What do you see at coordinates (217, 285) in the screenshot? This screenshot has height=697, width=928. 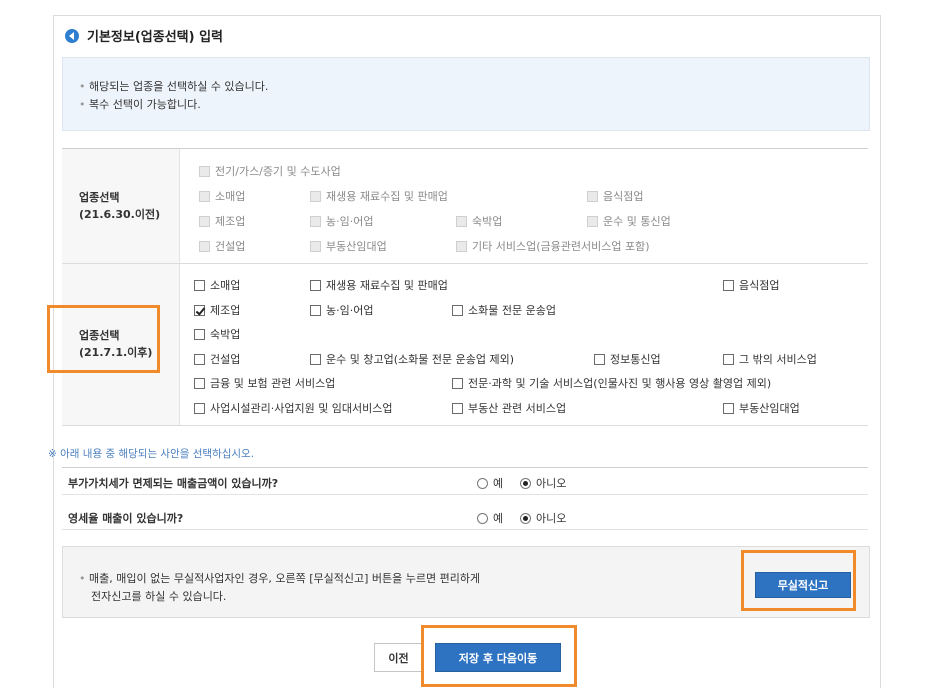 I see `after-checkbox-0: 소매업` at bounding box center [217, 285].